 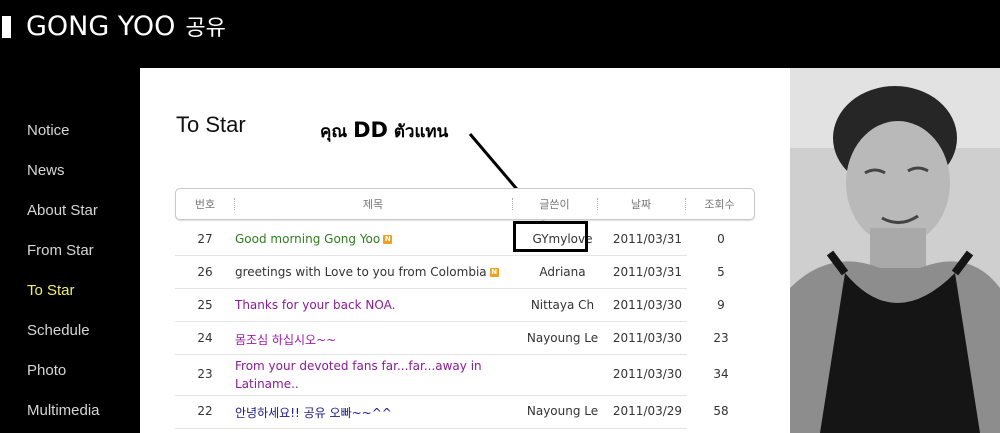 What do you see at coordinates (390, 339) in the screenshot?
I see `post-title: 몸조심 하십시오~~` at bounding box center [390, 339].